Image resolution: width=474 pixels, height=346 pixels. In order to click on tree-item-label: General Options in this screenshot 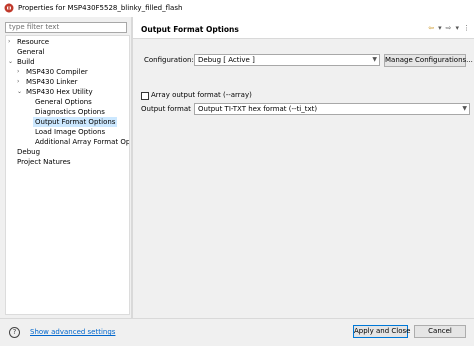, I will do `click(63, 102)`.